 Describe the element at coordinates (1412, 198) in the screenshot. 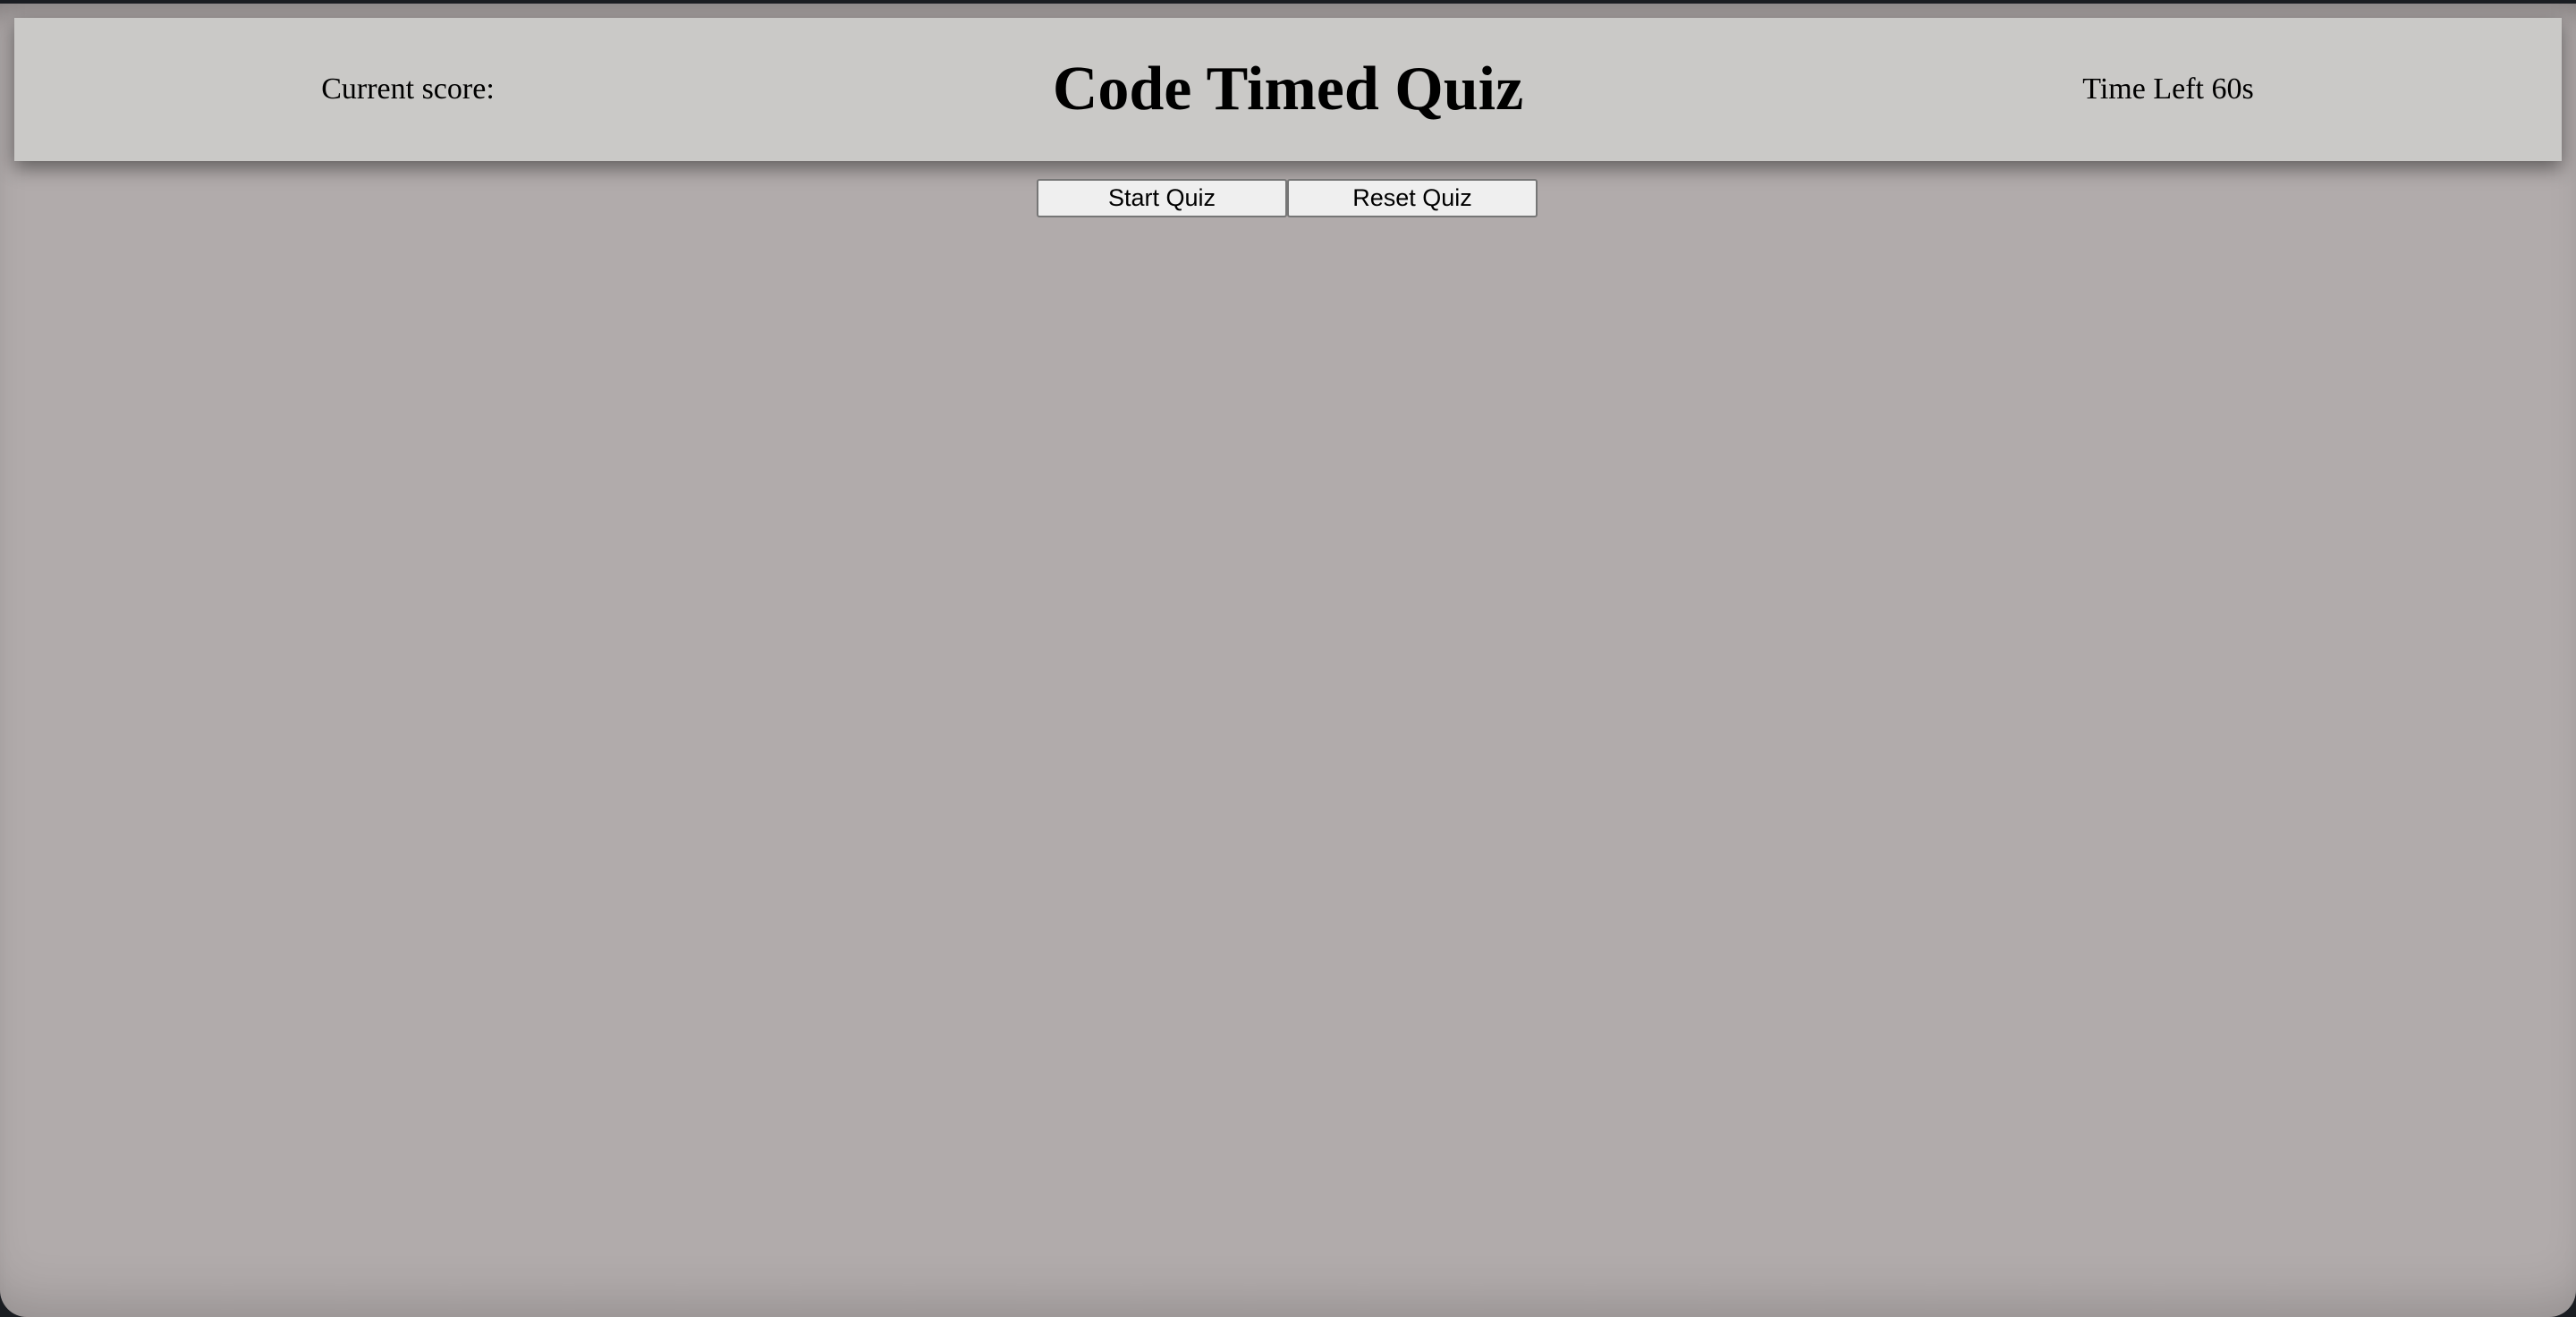

I see `reset-quiz-button: Reset Quiz` at that location.